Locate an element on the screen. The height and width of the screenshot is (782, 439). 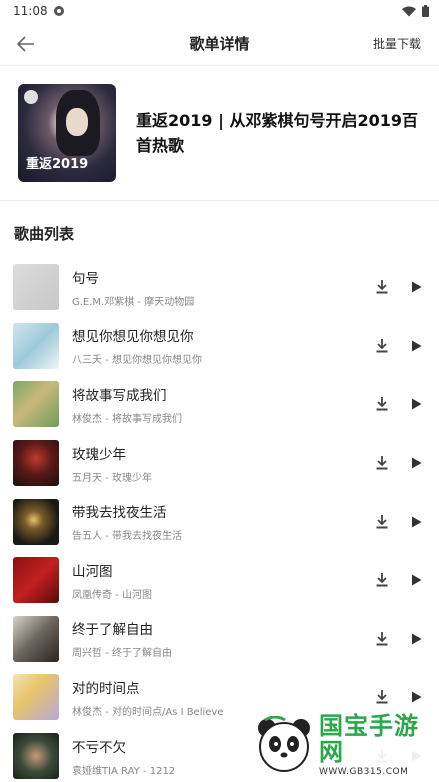
song-row: 山河图凤凰传奇 - 山河图 is located at coordinates (219, 580).